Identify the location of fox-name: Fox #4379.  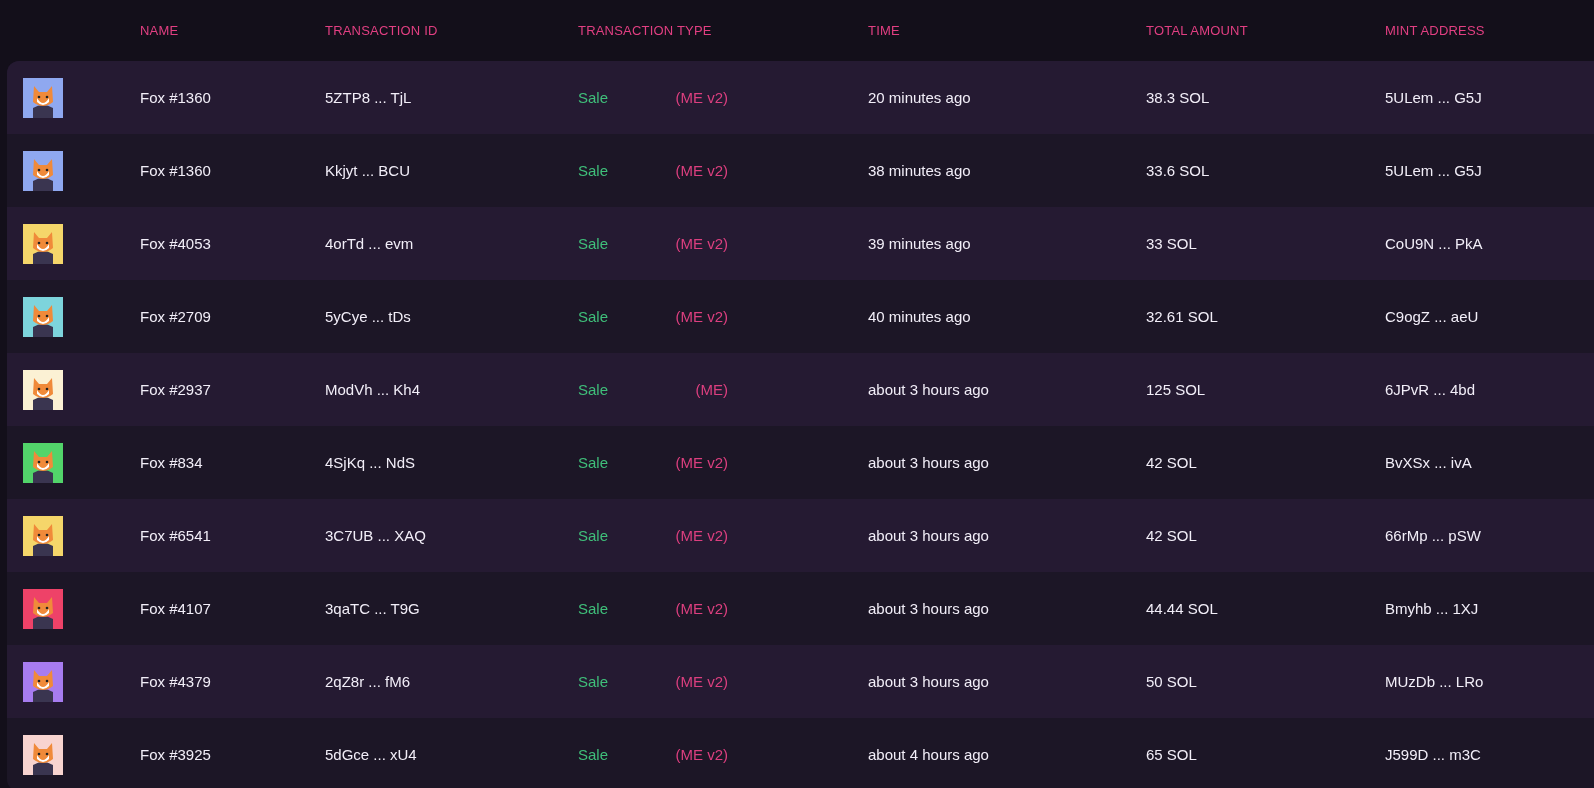
(175, 681).